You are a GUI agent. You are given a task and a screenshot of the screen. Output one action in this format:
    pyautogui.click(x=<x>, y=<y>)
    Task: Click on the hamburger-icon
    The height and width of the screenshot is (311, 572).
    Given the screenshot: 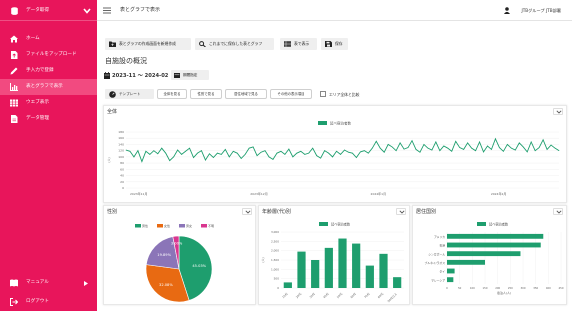 What is the action you would take?
    pyautogui.click(x=107, y=10)
    